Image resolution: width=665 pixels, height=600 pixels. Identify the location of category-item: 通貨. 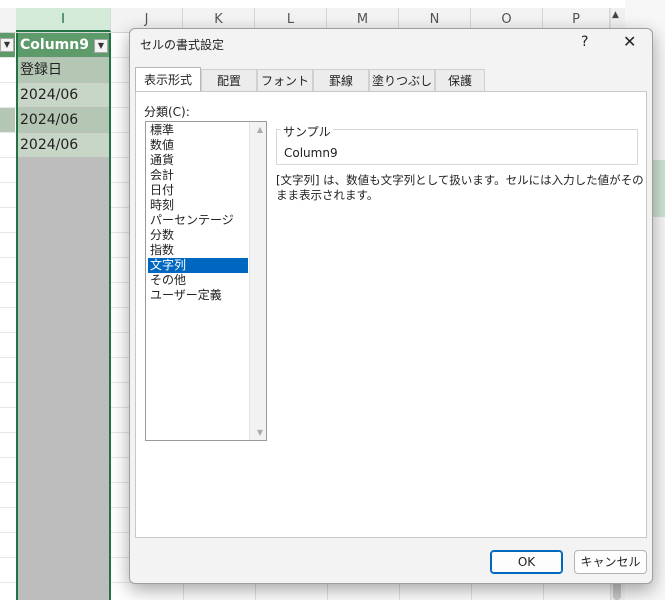
(198, 160).